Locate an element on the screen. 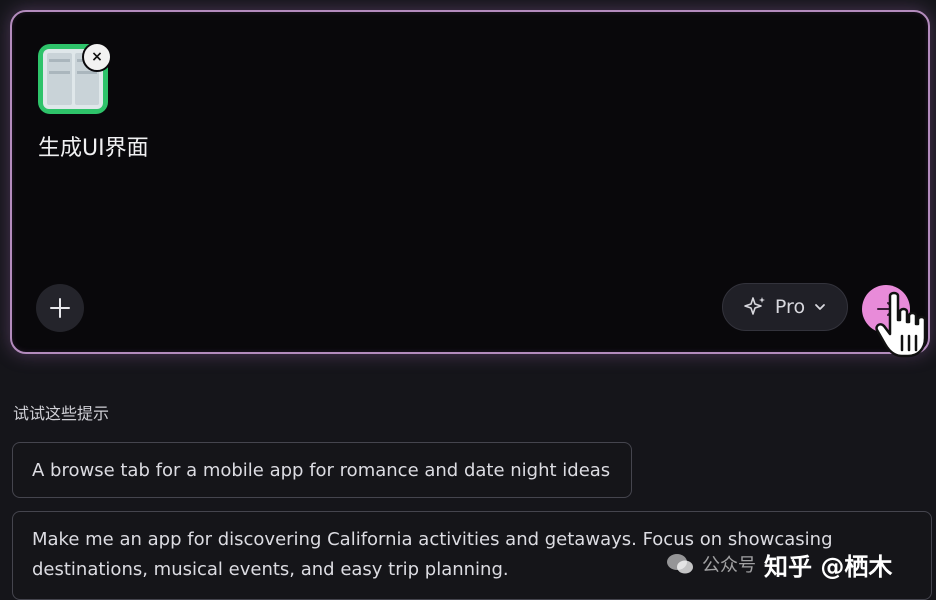 This screenshot has width=936, height=600. watermark: 公众号 知乎 @栖木 is located at coordinates (779, 564).